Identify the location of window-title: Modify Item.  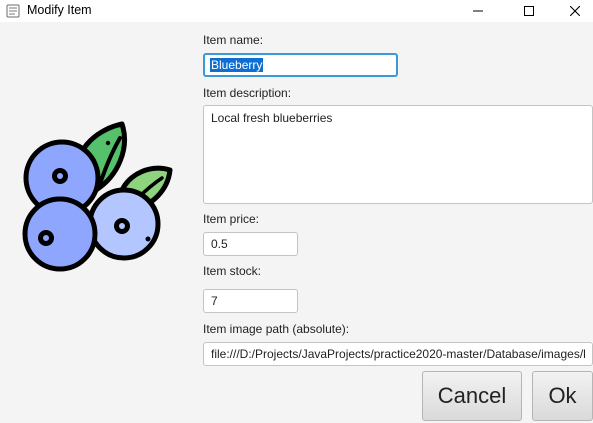
(59, 10).